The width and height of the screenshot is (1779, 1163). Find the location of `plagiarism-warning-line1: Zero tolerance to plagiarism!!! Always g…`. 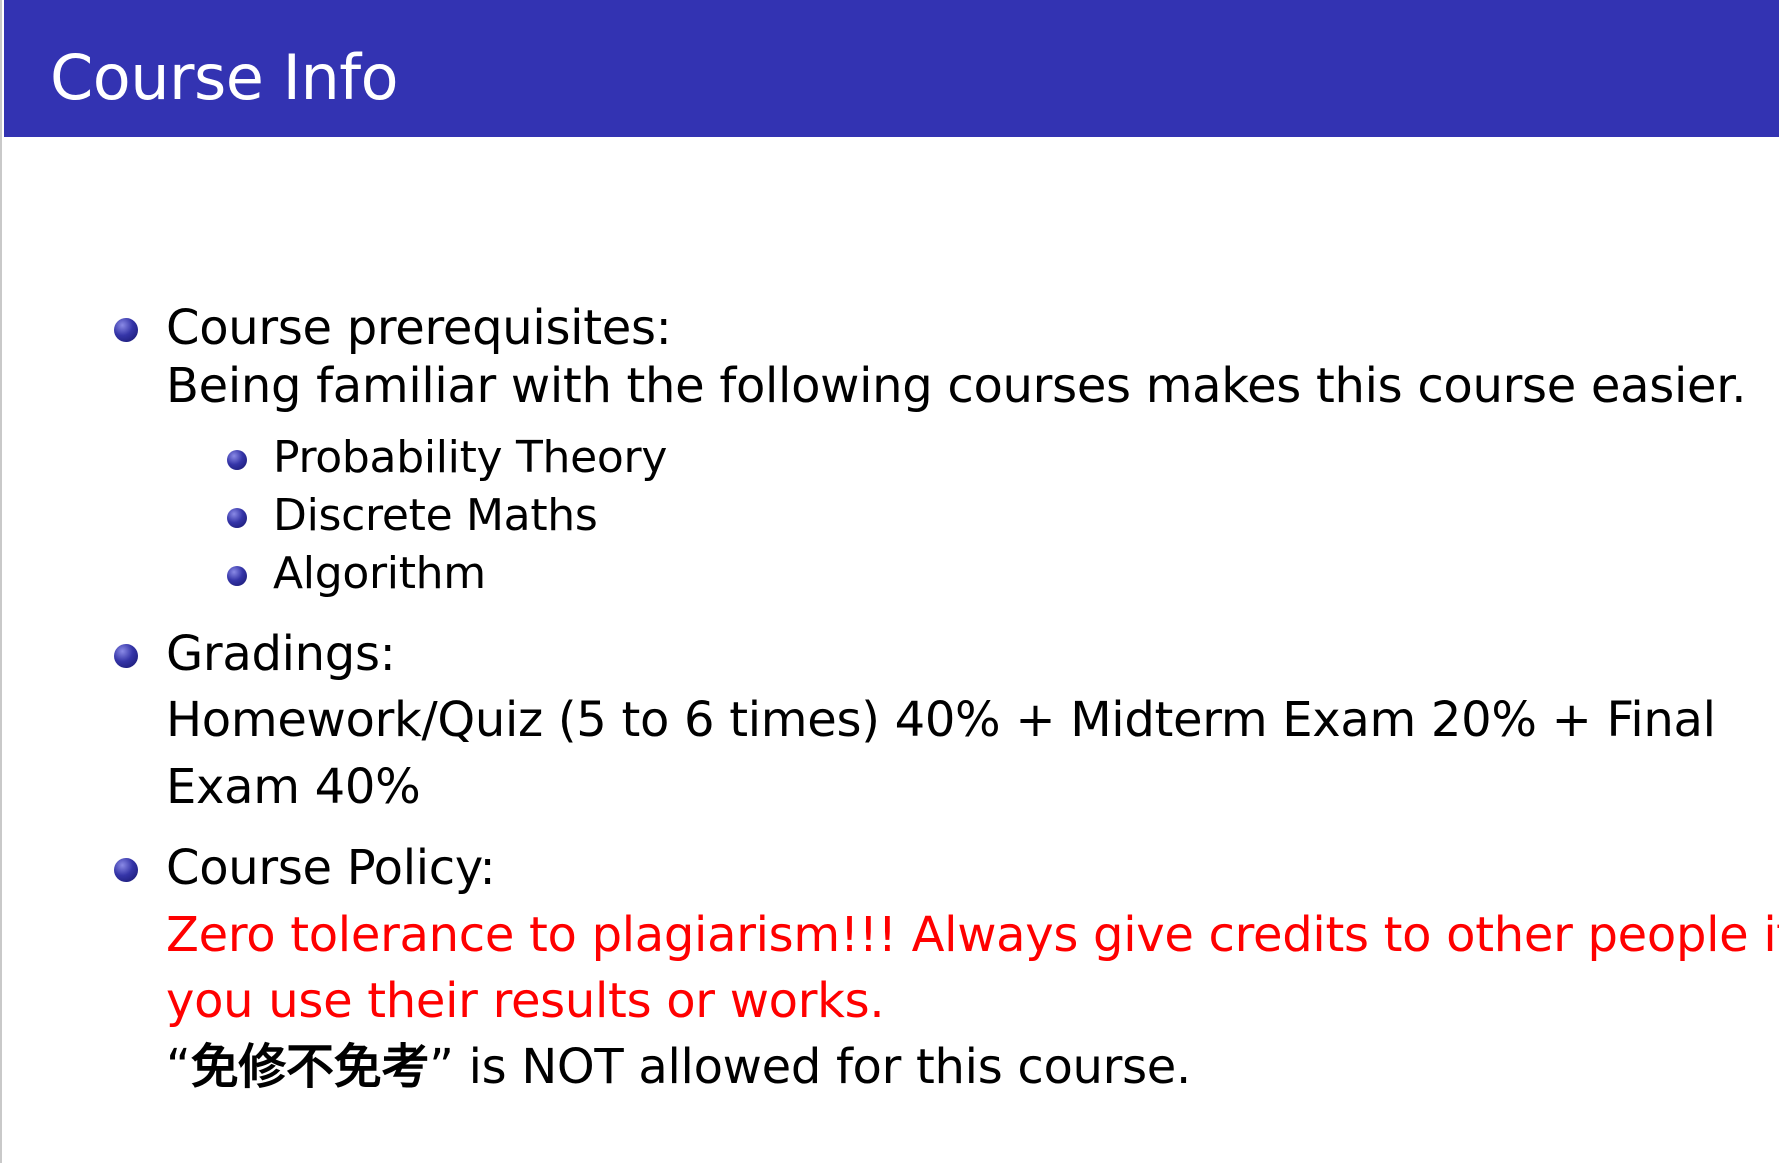

plagiarism-warning-line1: Zero tolerance to plagiarism!!! Always g… is located at coordinates (972, 935).